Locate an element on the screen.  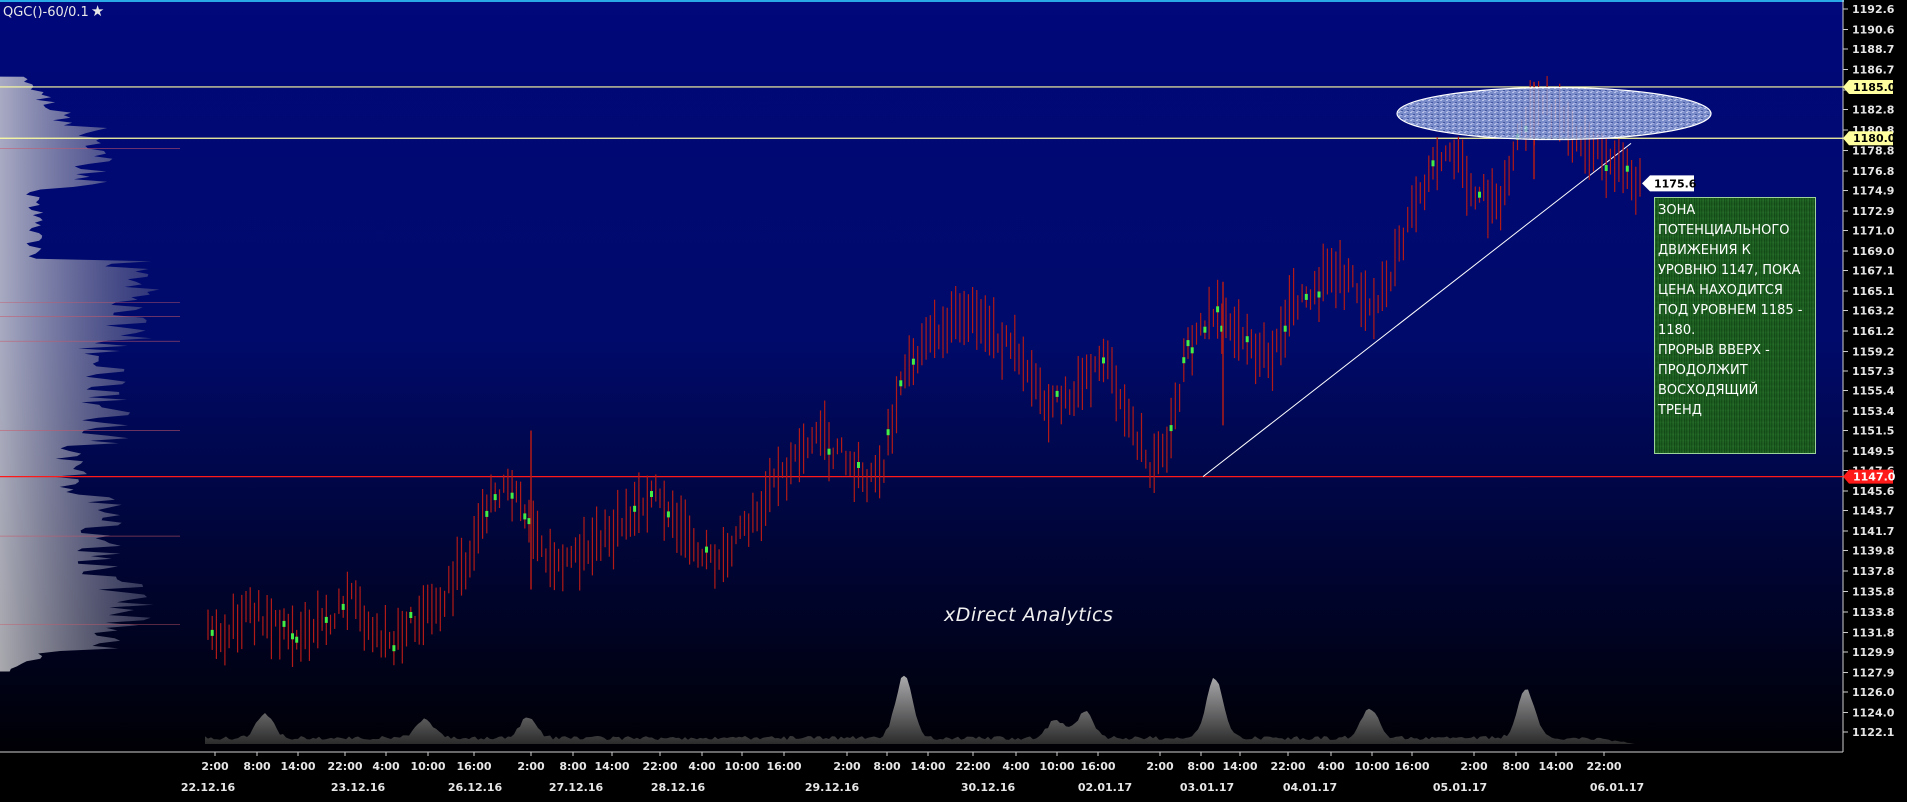
annotation-line: ТРЕНД is located at coordinates (1680, 410).